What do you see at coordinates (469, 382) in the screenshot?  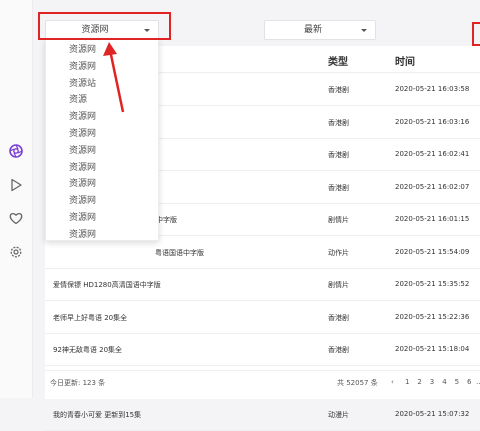 I see `page-button-6: 6` at bounding box center [469, 382].